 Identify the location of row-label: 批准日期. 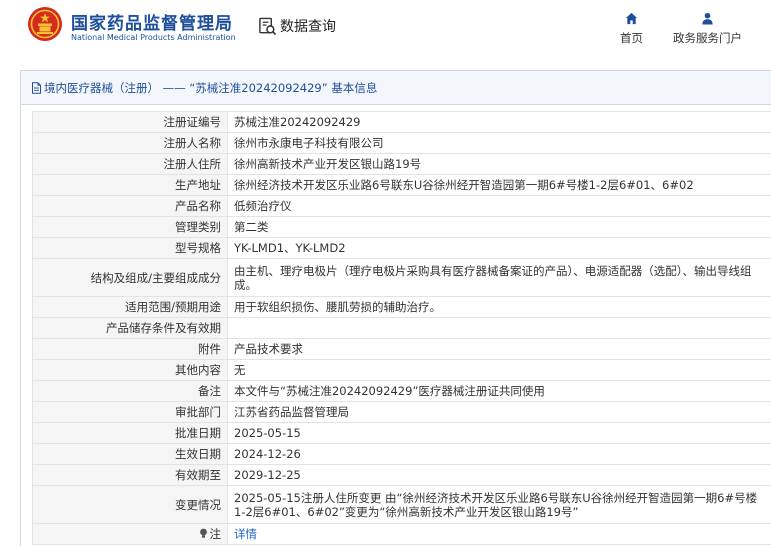
(130, 433).